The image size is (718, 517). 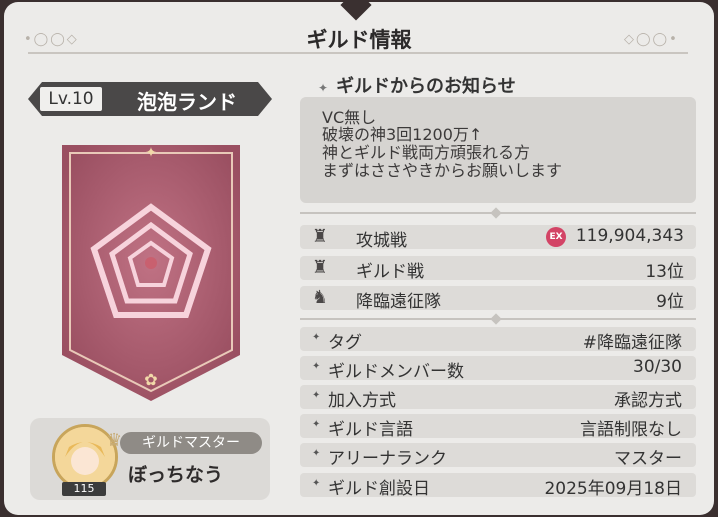 I want to click on info-row-join-method: ✦ 加入方式 承認方式, so click(x=498, y=398).